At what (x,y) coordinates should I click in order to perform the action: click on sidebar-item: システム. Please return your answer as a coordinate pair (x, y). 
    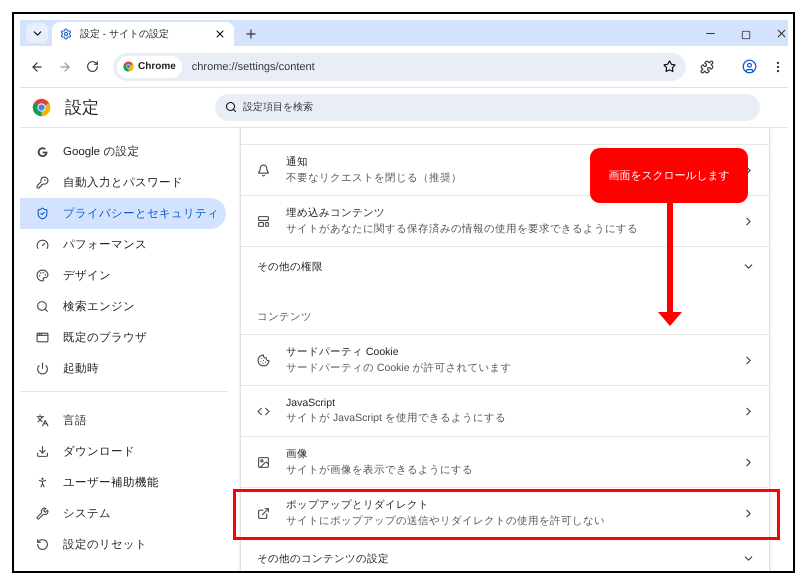
    Looking at the image, I should click on (123, 513).